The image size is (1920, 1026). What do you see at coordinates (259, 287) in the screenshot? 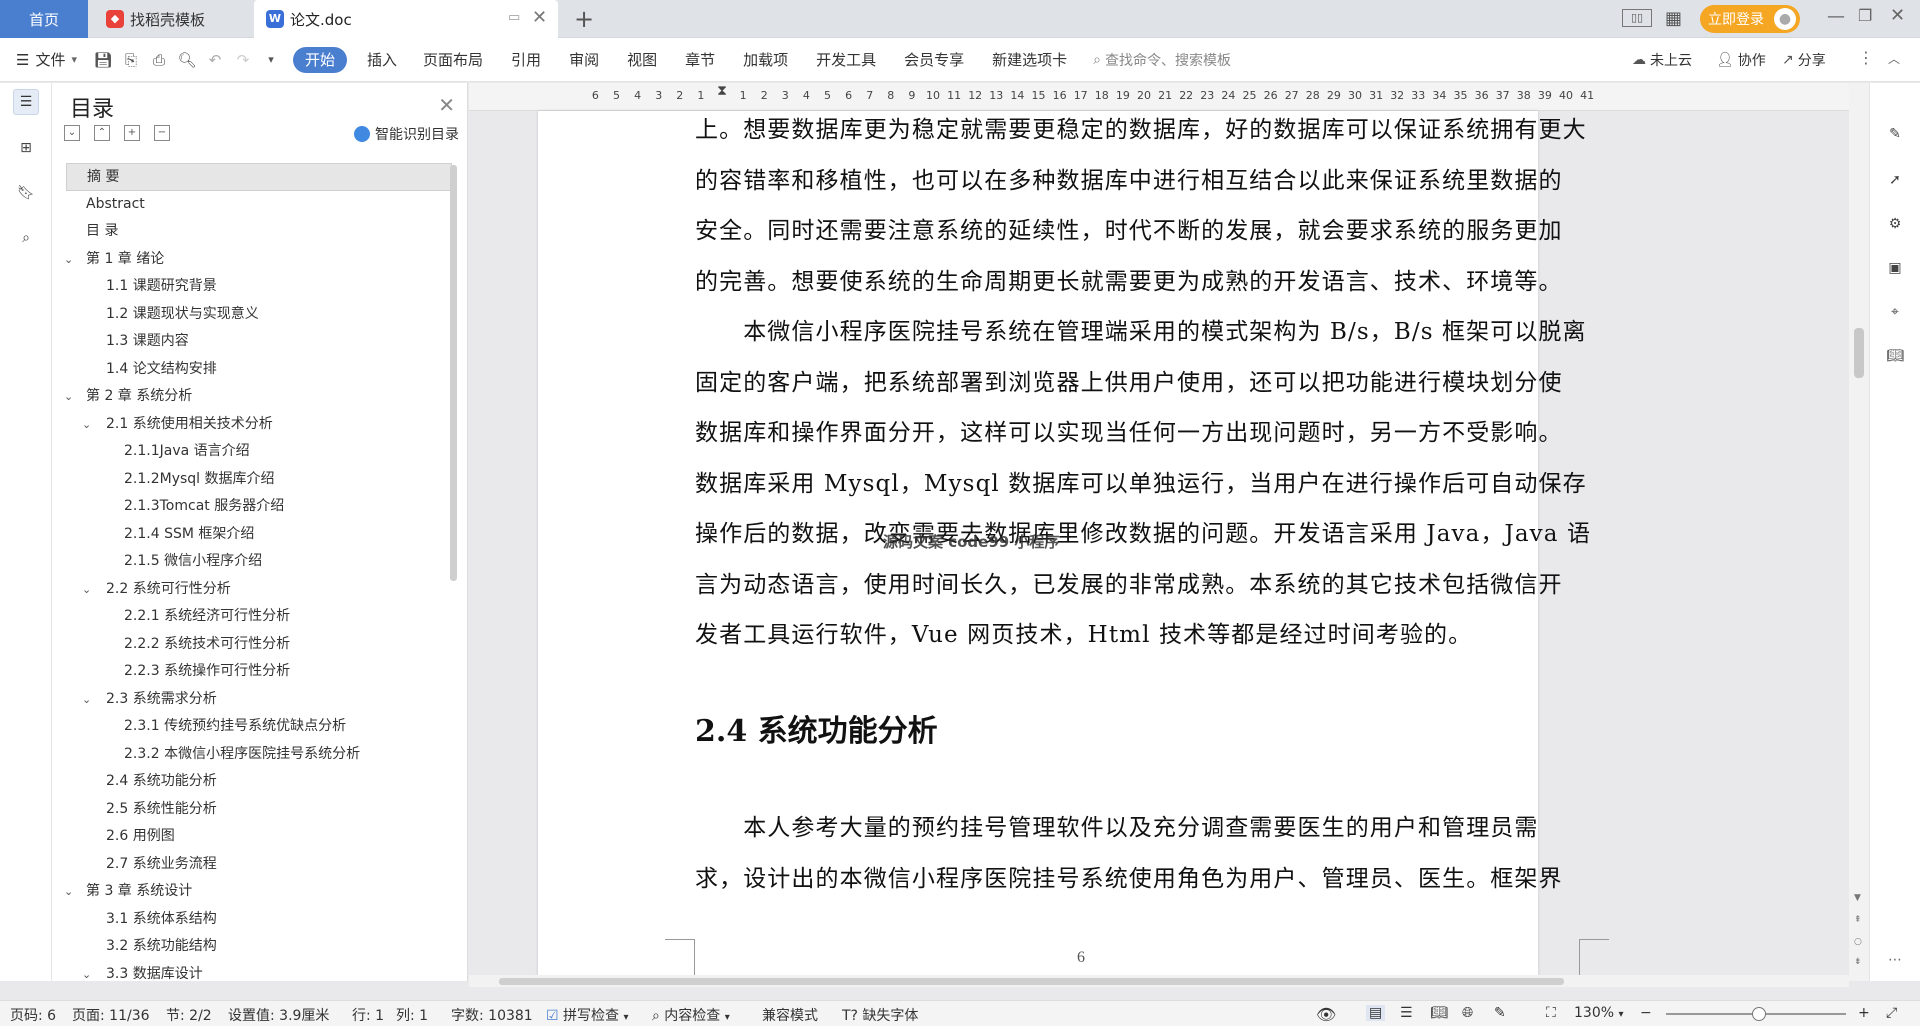
I see `toc-item: 1.1 课题研究背景` at bounding box center [259, 287].